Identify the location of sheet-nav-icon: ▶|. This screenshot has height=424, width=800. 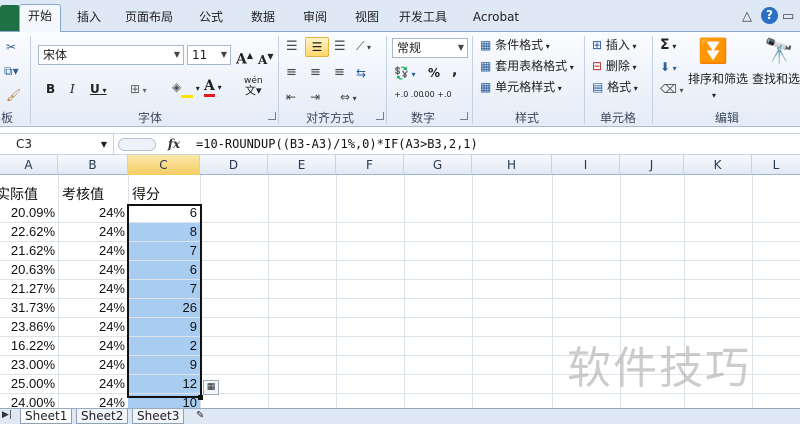
(7, 415).